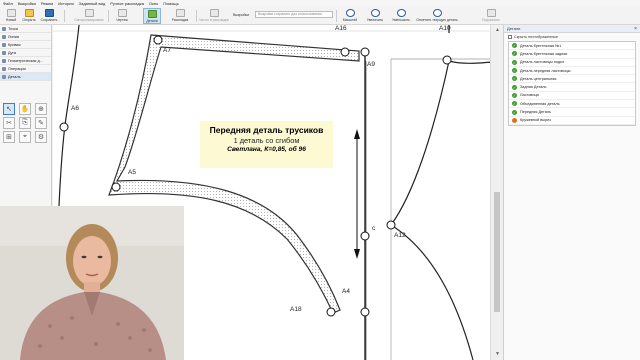 Image resolution: width=640 pixels, height=360 pixels. I want to click on pattern-input: Выкройки сохранить для использования, so click(294, 14).